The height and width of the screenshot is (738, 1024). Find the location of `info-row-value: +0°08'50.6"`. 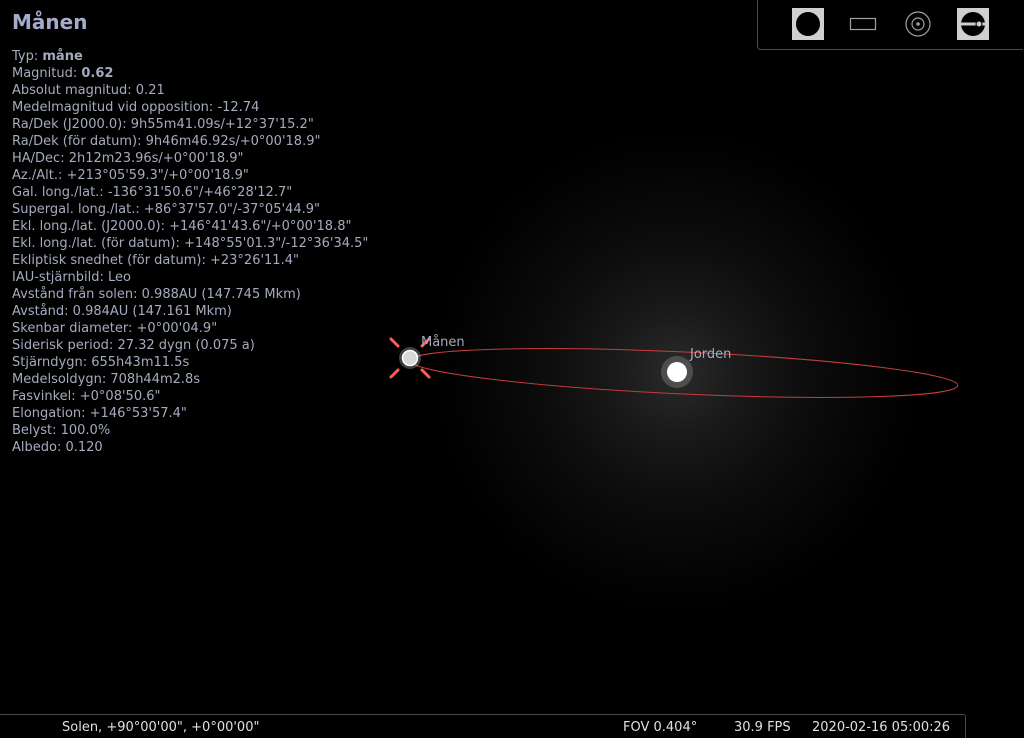

info-row-value: +0°08'50.6" is located at coordinates (120, 396).